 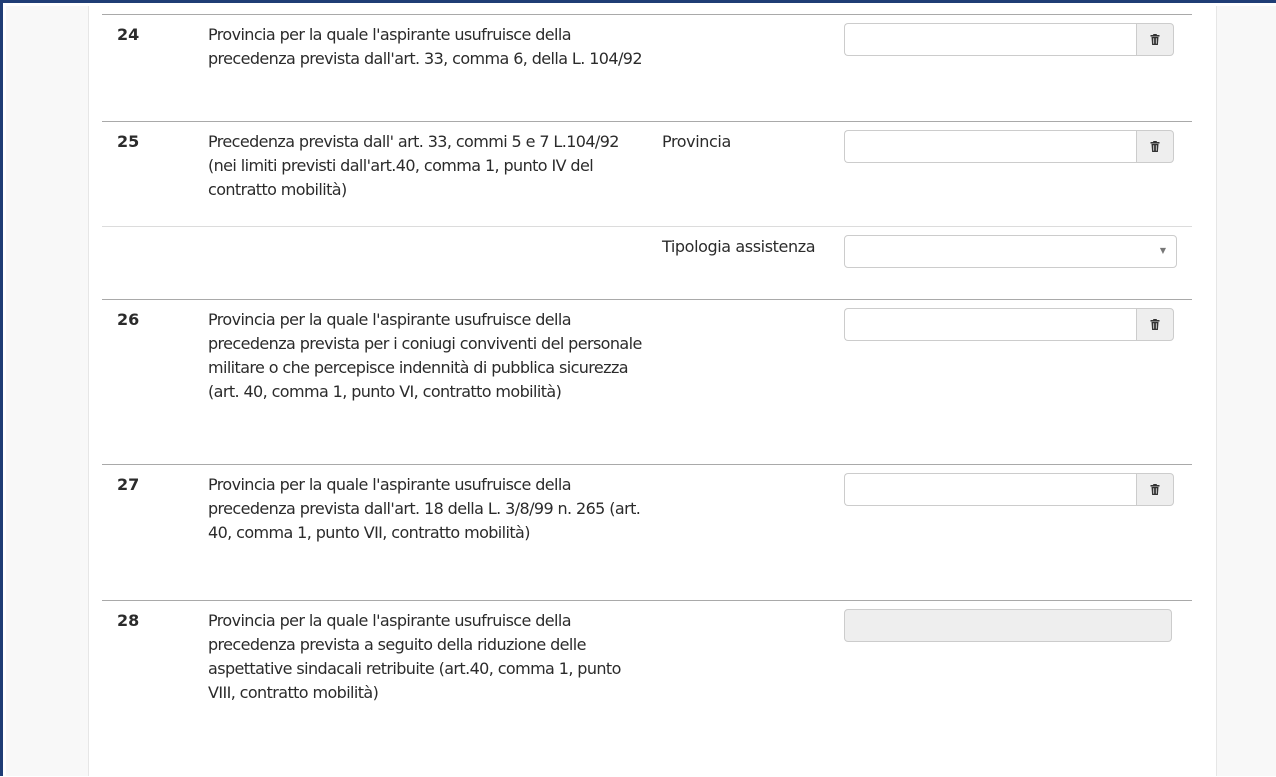 What do you see at coordinates (1008, 625) in the screenshot?
I see `provincia-input-disabled` at bounding box center [1008, 625].